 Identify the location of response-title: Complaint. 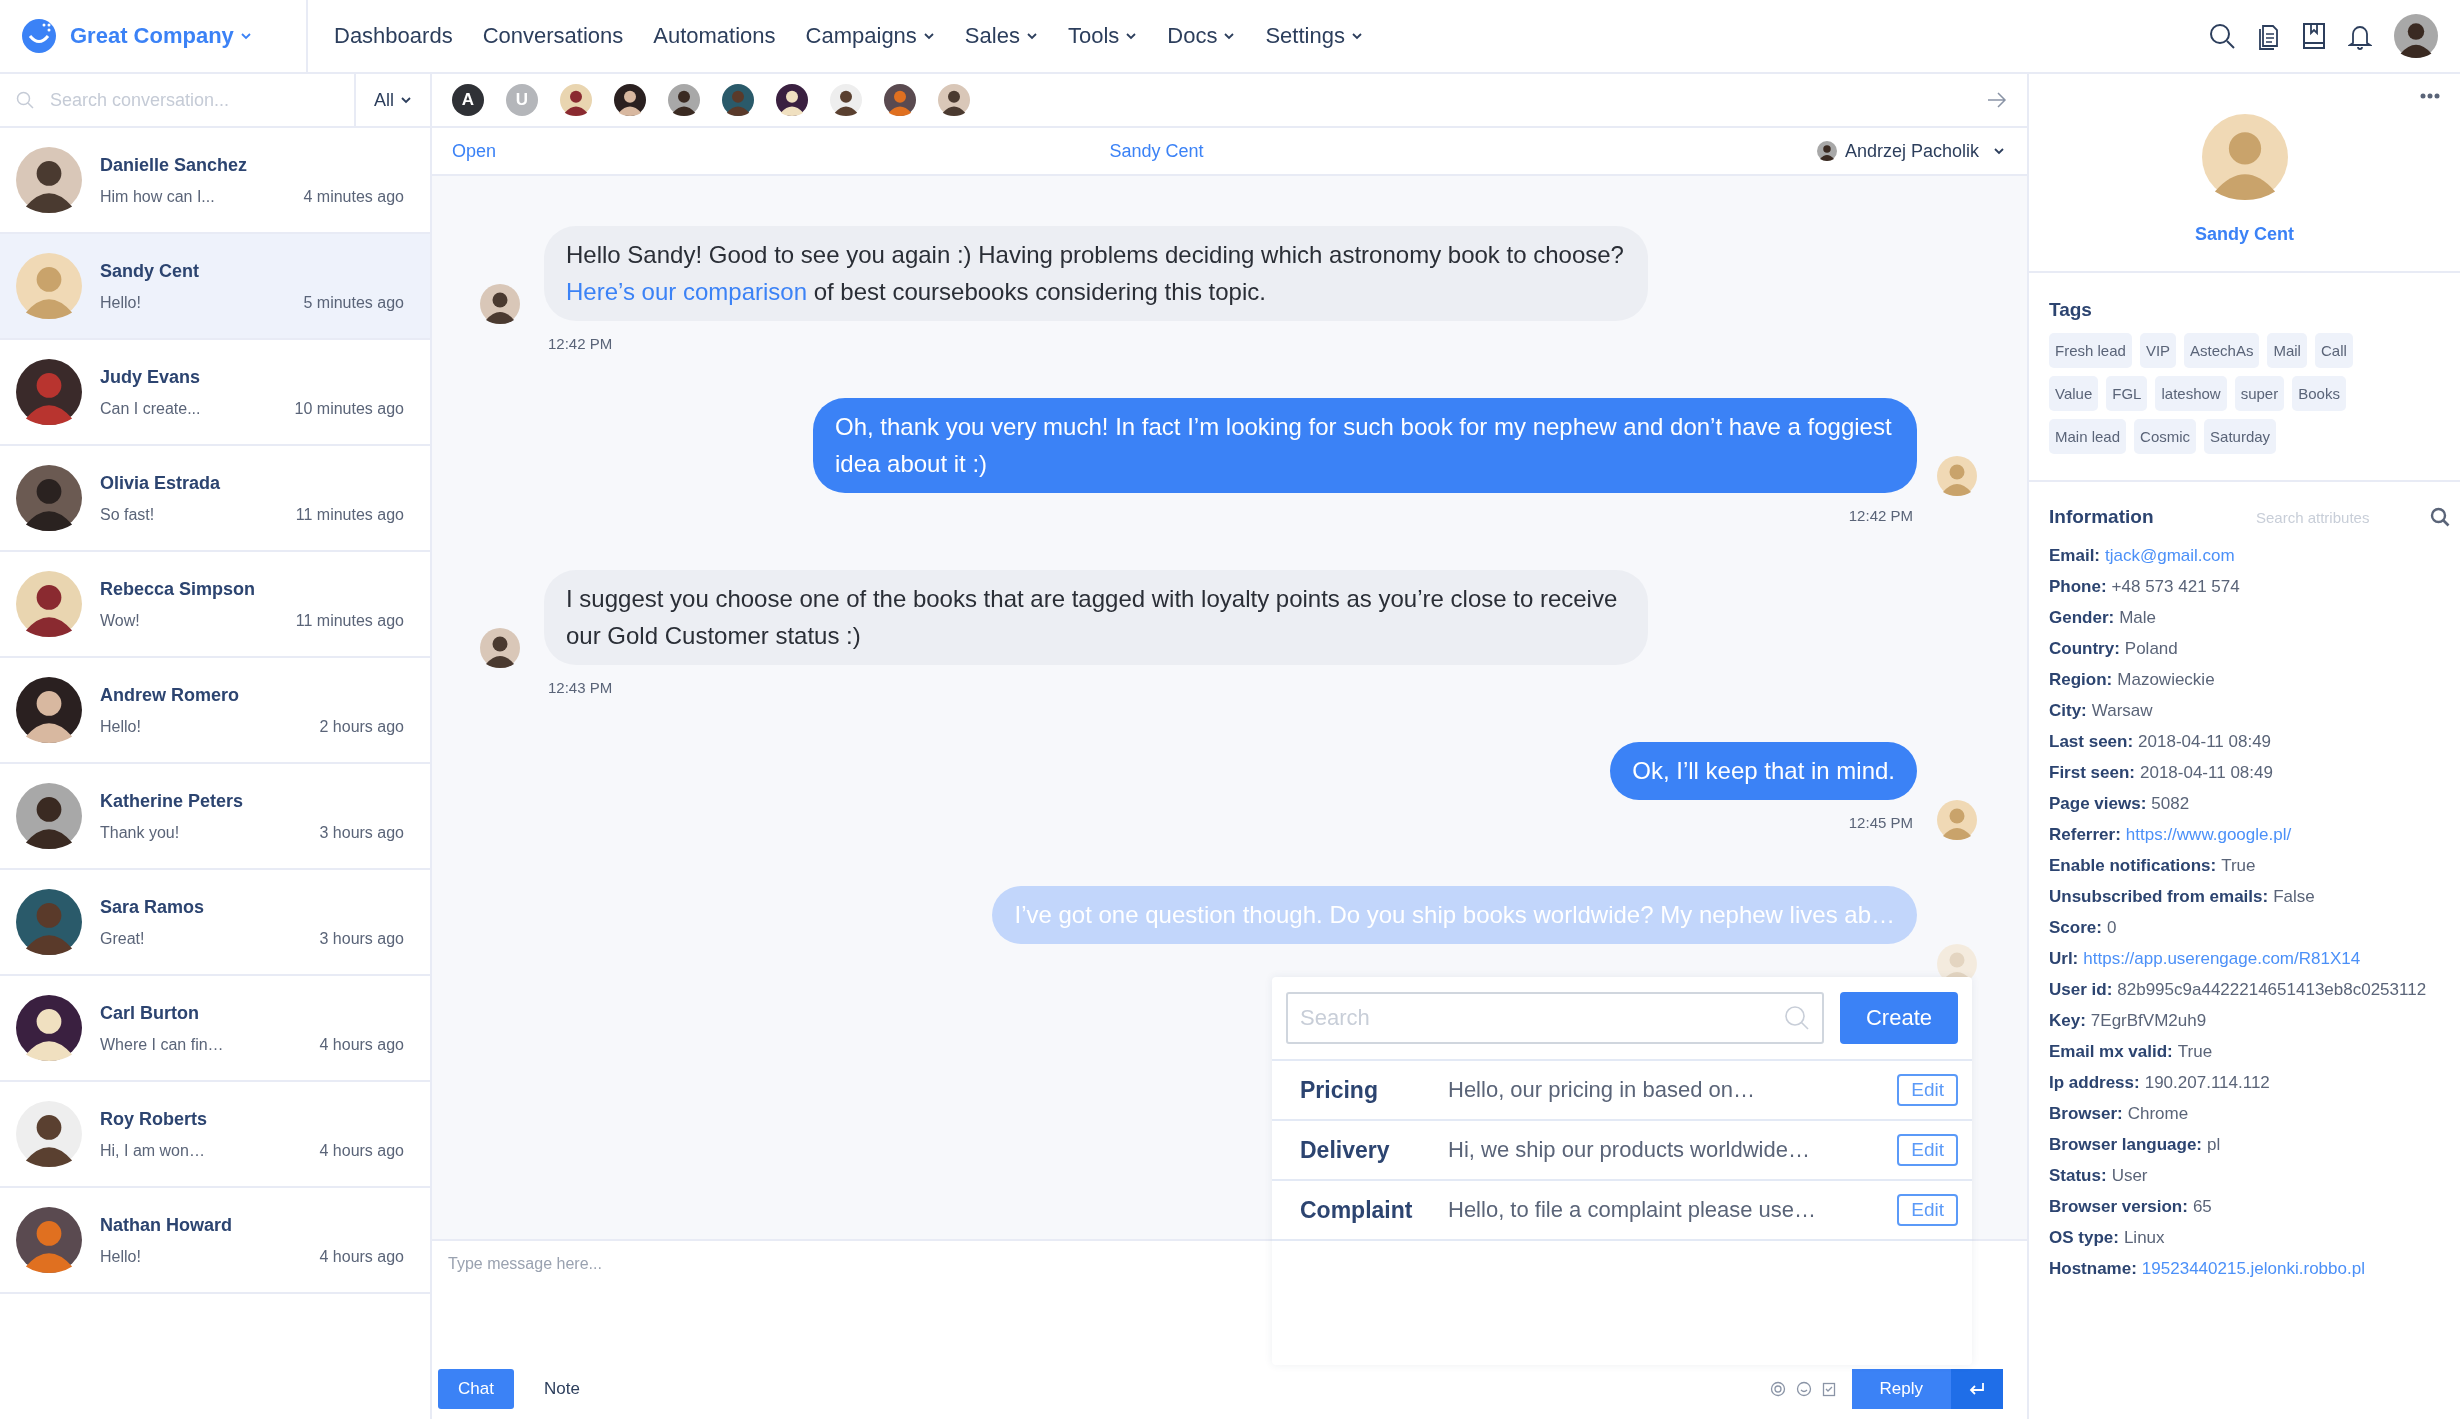
(1374, 1210).